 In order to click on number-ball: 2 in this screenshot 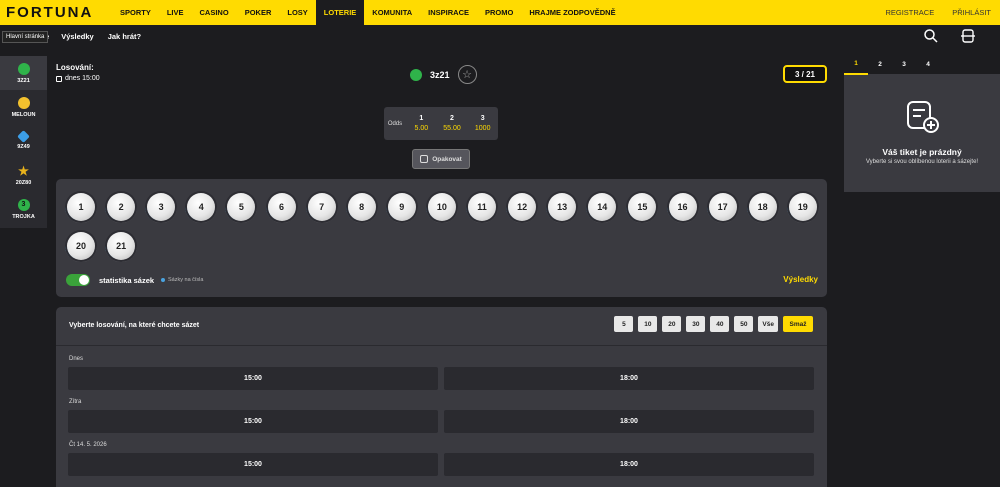, I will do `click(121, 207)`.